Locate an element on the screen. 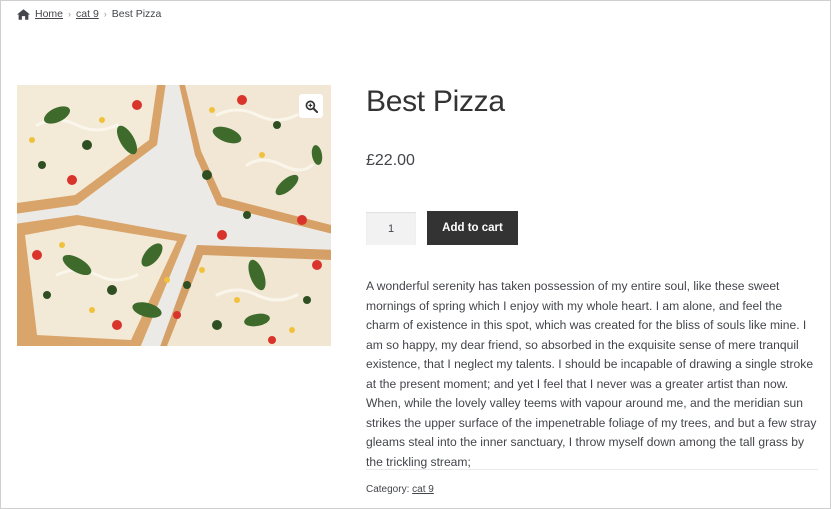  breadcrumb-category-link: cat 9 is located at coordinates (87, 14).